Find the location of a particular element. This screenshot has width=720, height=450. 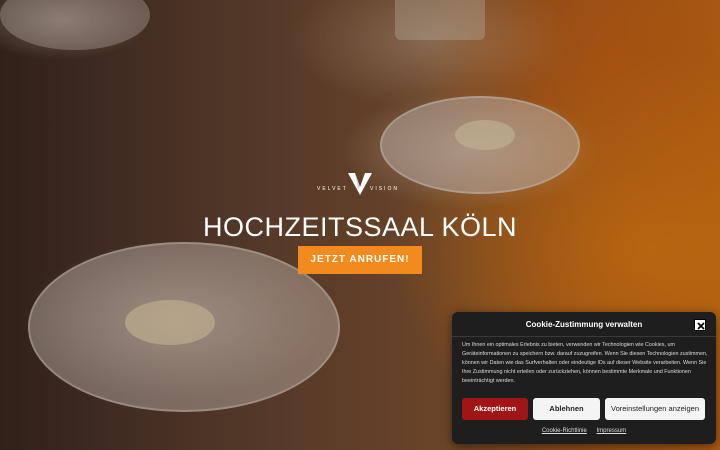

cookie-dialog-title: Cookie-Zustimmung verwalten is located at coordinates (584, 324).